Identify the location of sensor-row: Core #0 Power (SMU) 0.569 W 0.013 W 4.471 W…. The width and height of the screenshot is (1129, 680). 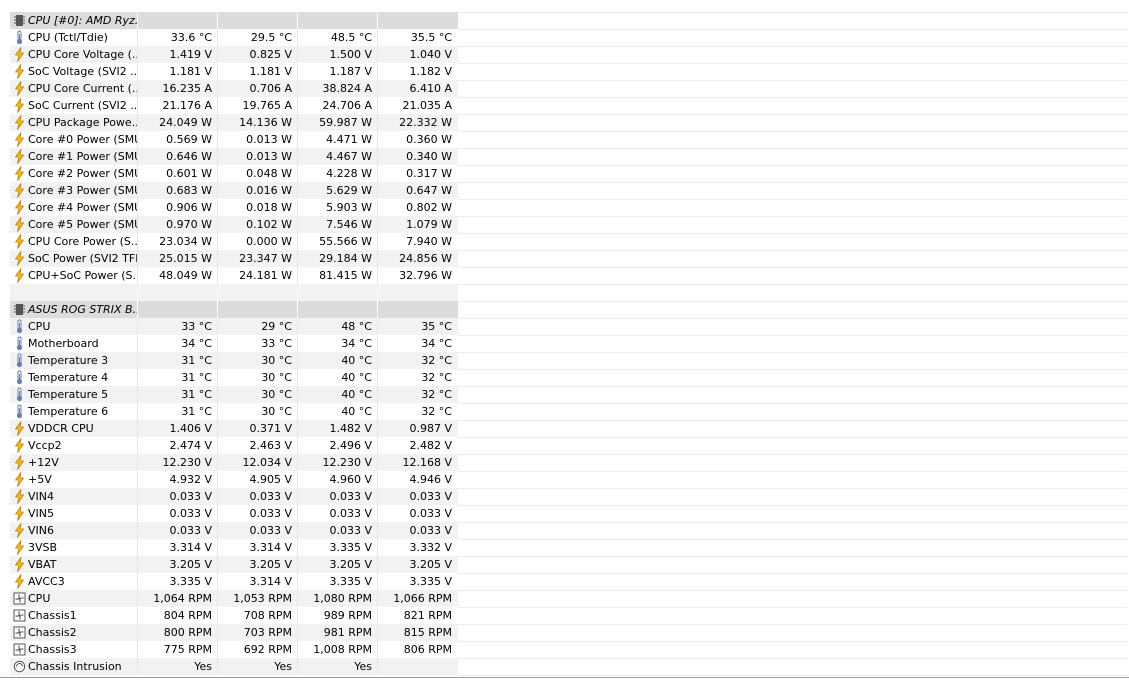
(234, 139).